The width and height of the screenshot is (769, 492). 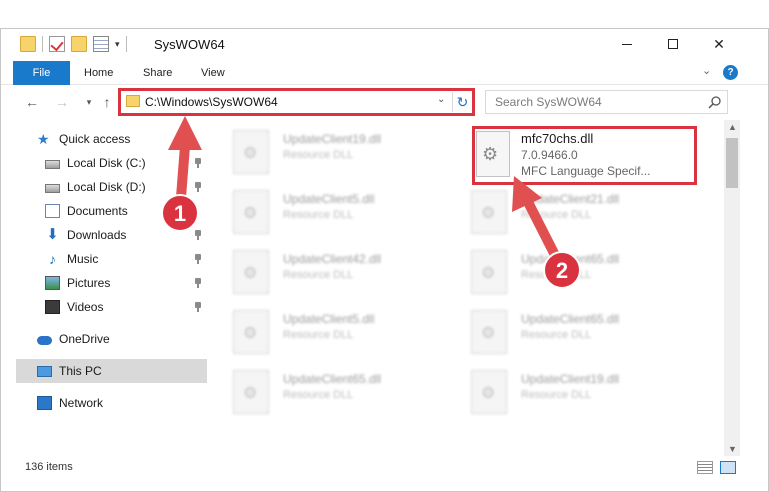 I want to click on sidebar-item-label: Documents, so click(x=97, y=211).